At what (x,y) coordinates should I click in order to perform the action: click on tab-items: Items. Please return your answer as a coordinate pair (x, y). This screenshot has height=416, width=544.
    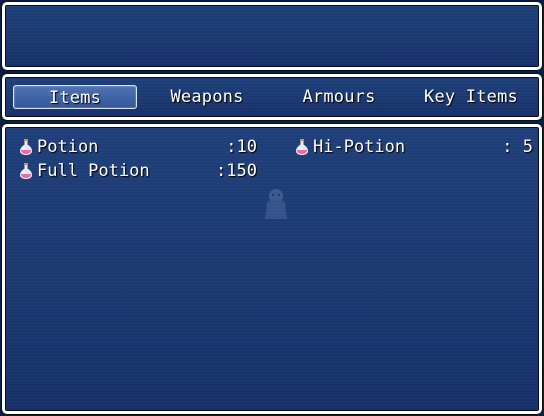
    Looking at the image, I should click on (75, 97).